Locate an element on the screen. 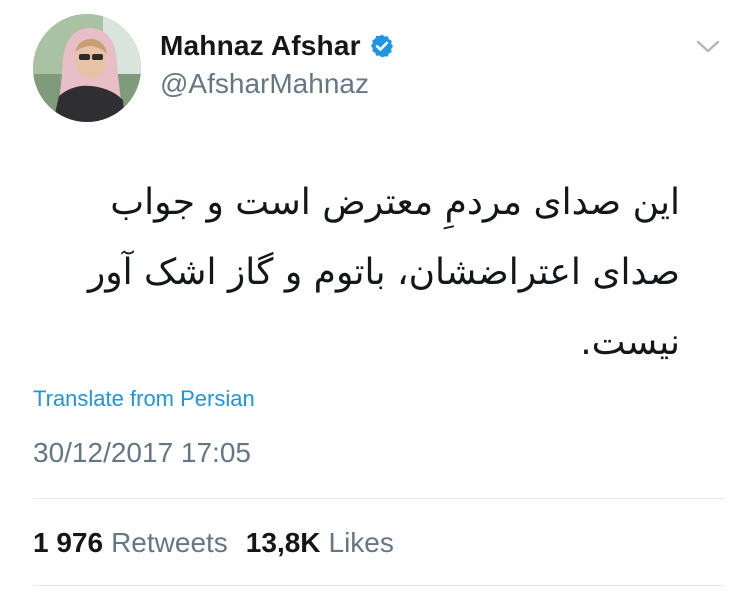 This screenshot has height=600, width=750. translate-link: Translate from Persian is located at coordinates (144, 399).